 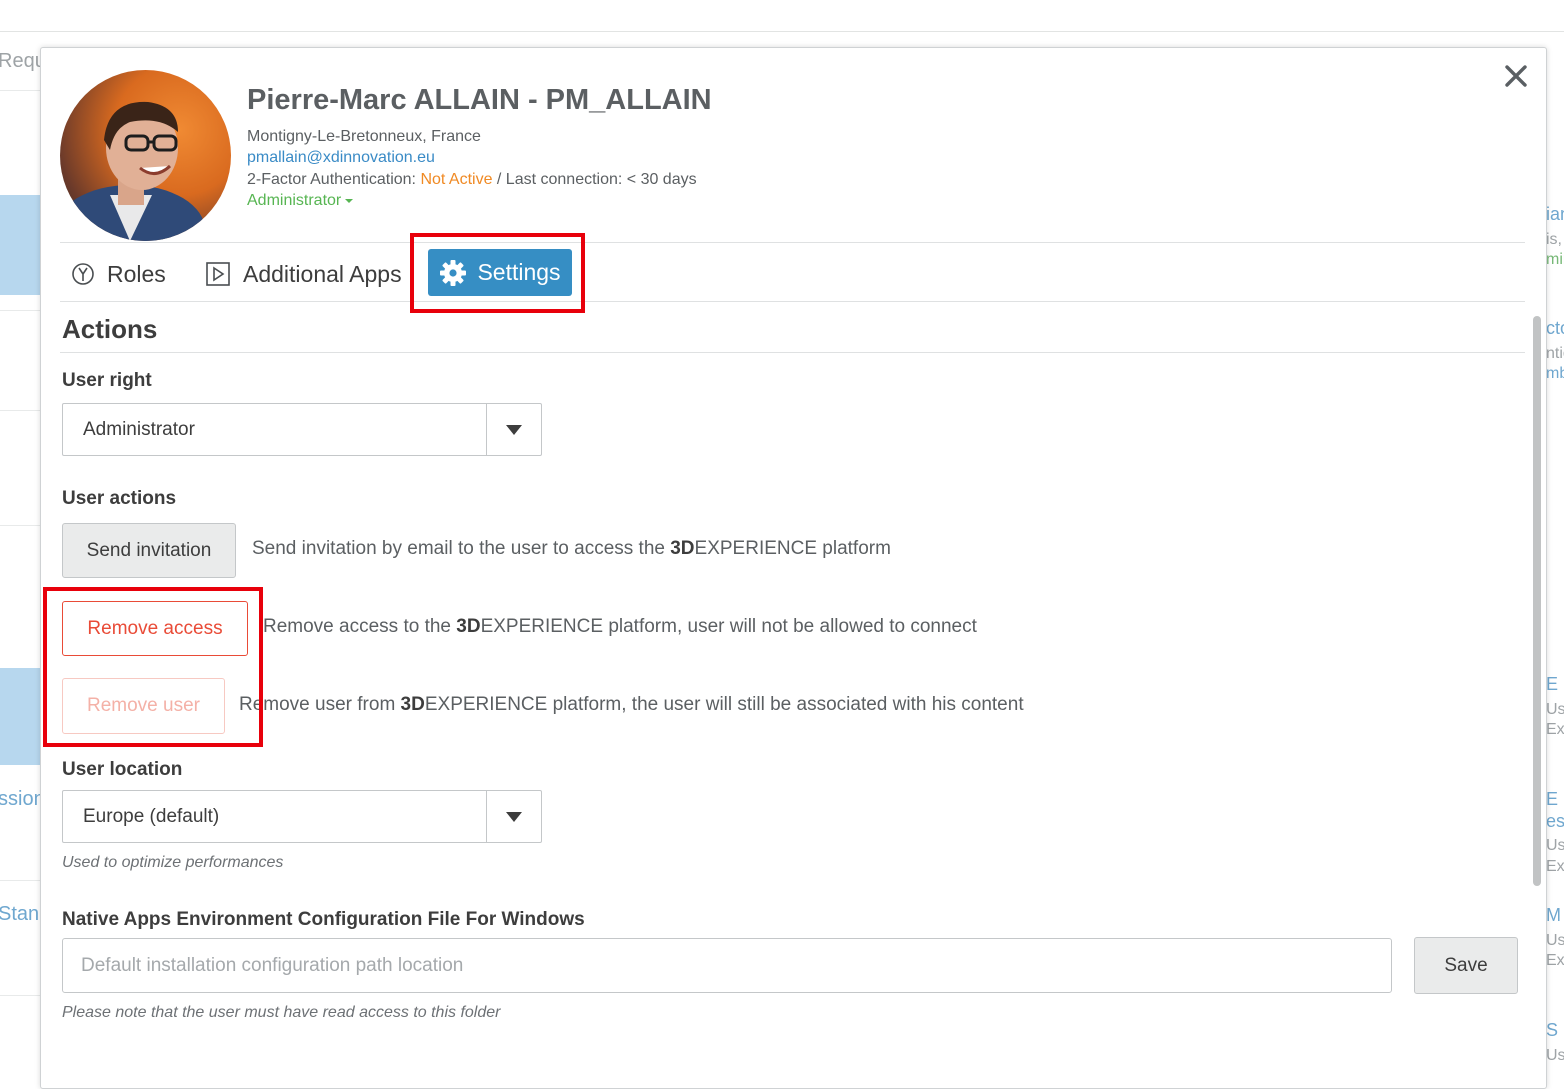 What do you see at coordinates (1553, 915) in the screenshot?
I see `background-right-text: M` at bounding box center [1553, 915].